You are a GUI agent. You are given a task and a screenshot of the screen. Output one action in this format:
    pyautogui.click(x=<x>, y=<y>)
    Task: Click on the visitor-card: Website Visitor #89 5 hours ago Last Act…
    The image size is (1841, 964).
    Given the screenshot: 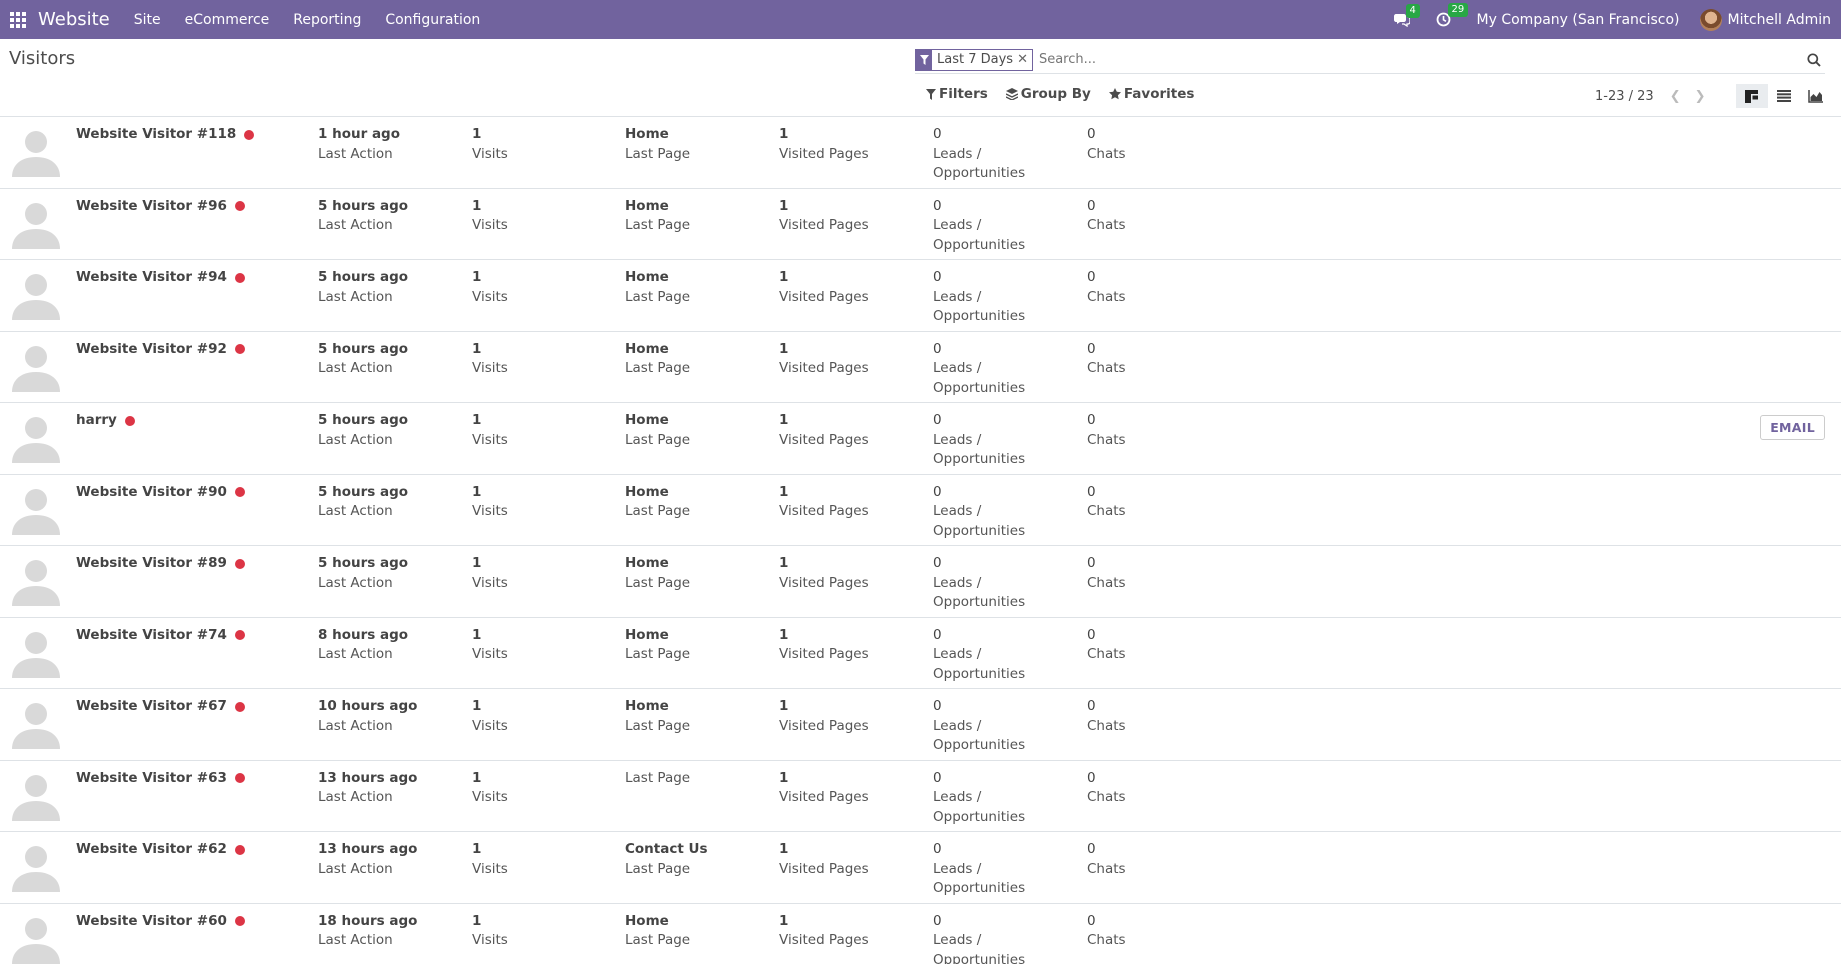 What is the action you would take?
    pyautogui.click(x=920, y=582)
    